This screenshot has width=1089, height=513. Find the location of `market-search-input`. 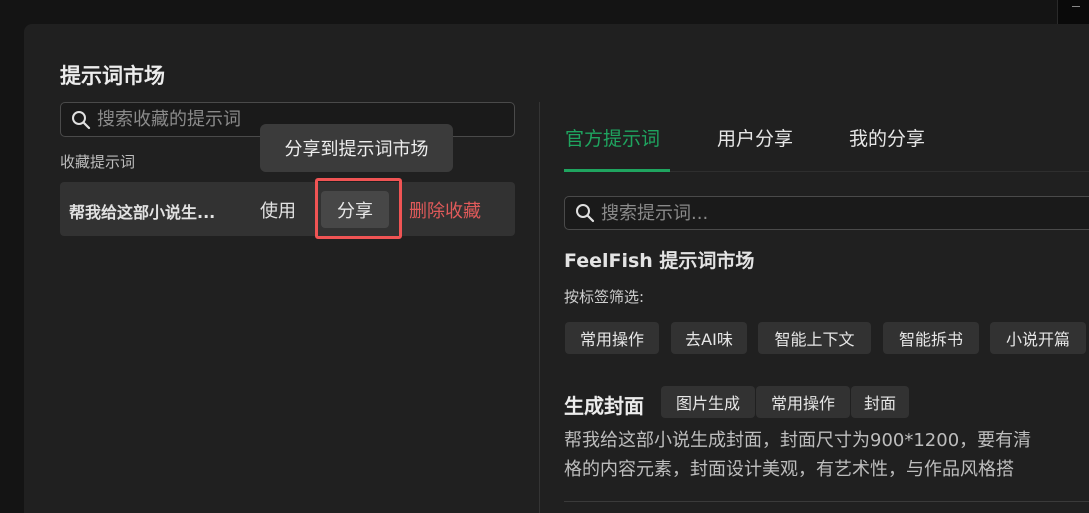

market-search-input is located at coordinates (801, 213).